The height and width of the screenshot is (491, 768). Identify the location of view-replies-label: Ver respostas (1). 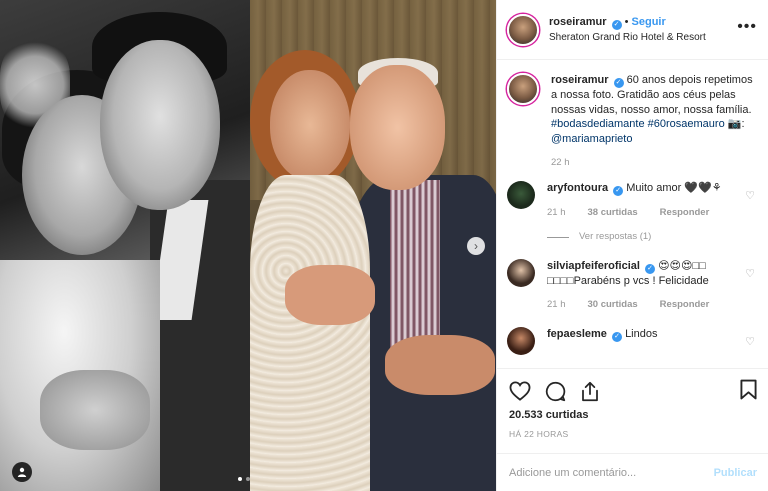
(615, 236).